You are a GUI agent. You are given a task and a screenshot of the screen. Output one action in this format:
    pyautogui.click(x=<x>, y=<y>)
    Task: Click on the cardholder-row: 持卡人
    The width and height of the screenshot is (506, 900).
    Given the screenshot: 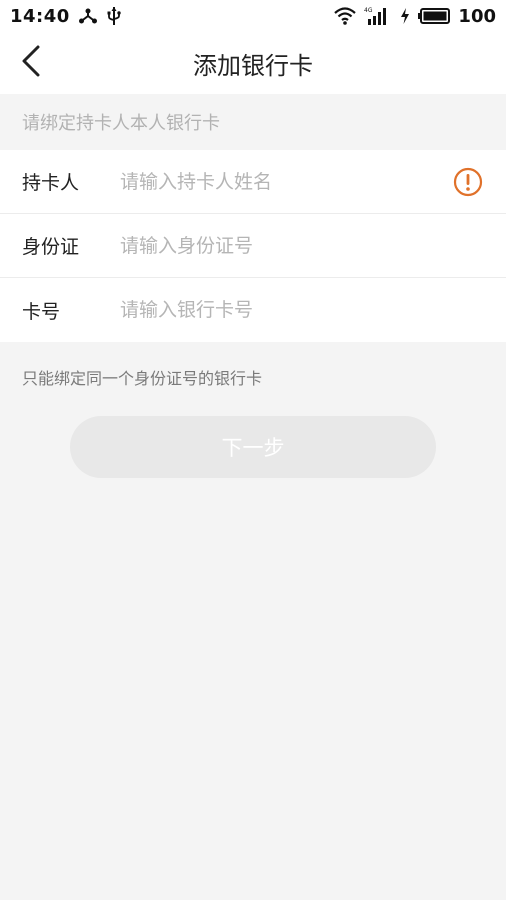 What is the action you would take?
    pyautogui.click(x=253, y=182)
    